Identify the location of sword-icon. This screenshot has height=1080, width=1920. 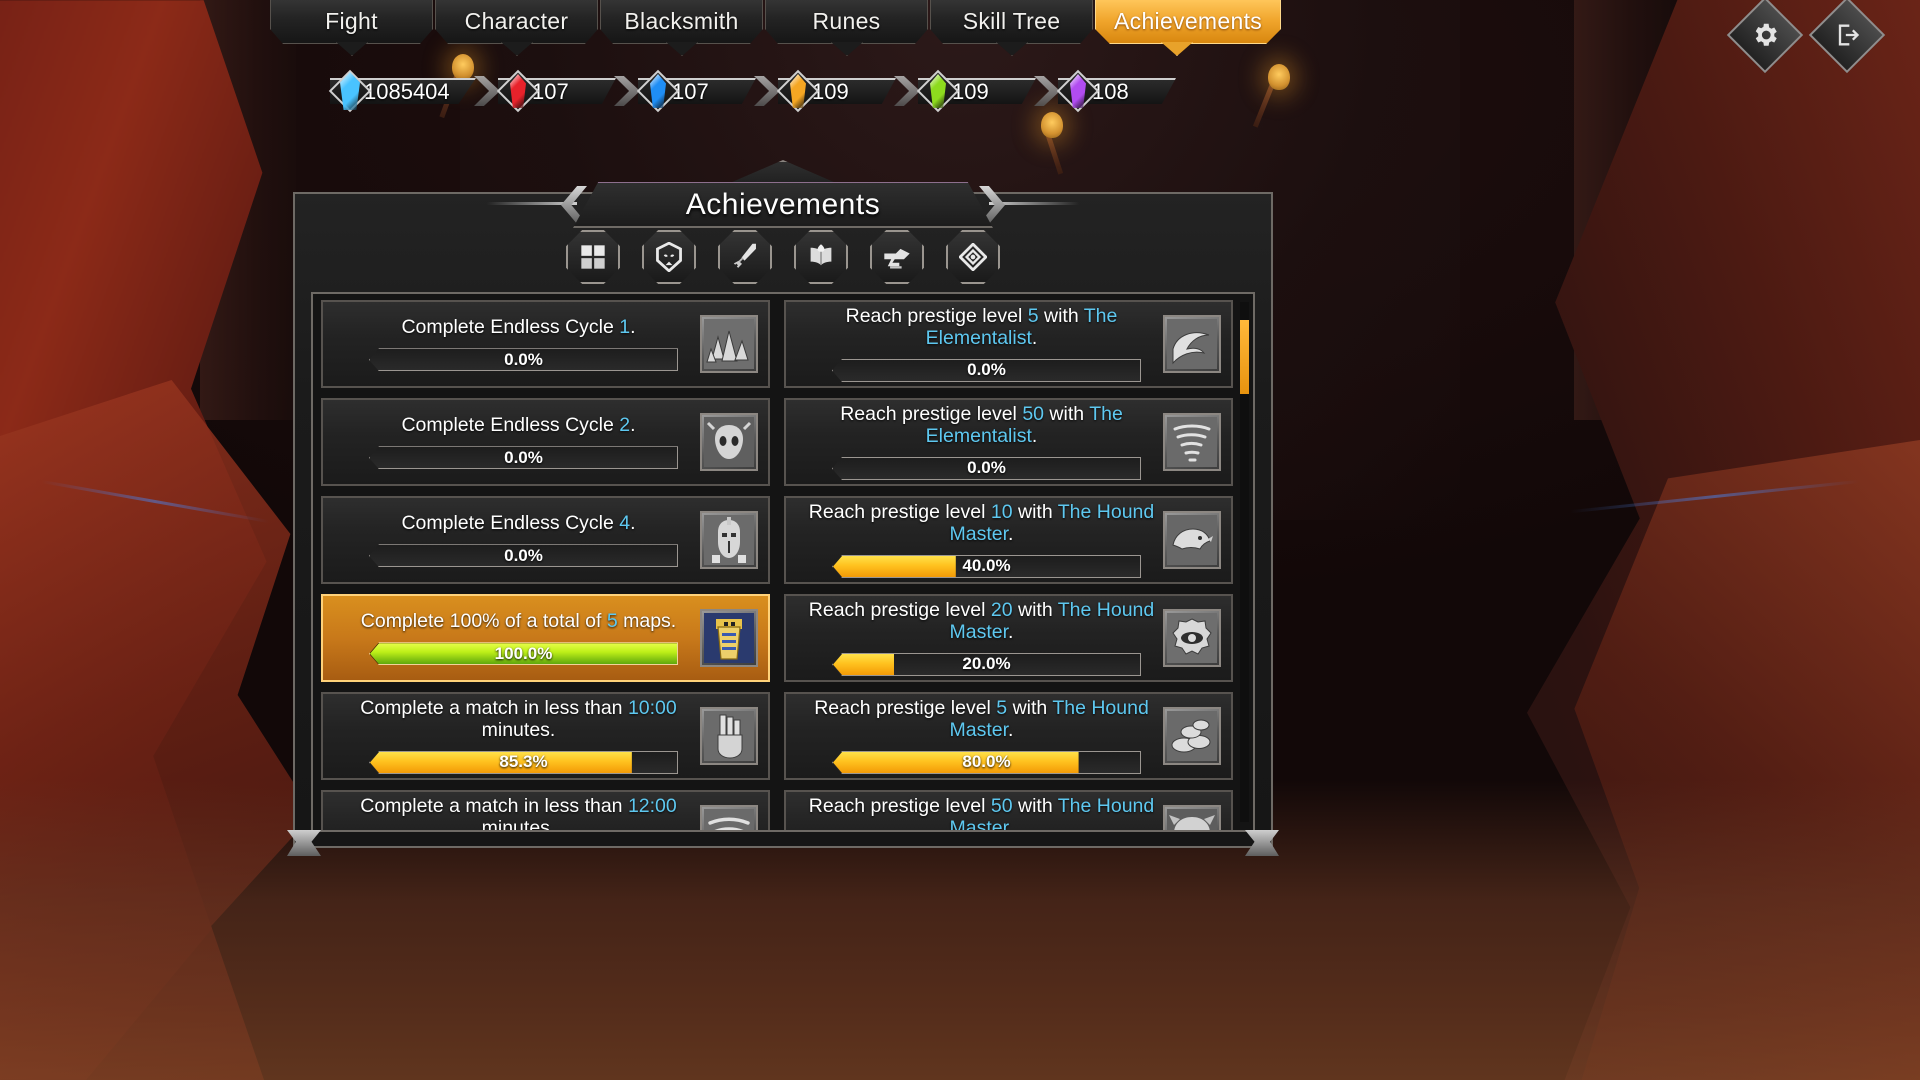
(745, 257).